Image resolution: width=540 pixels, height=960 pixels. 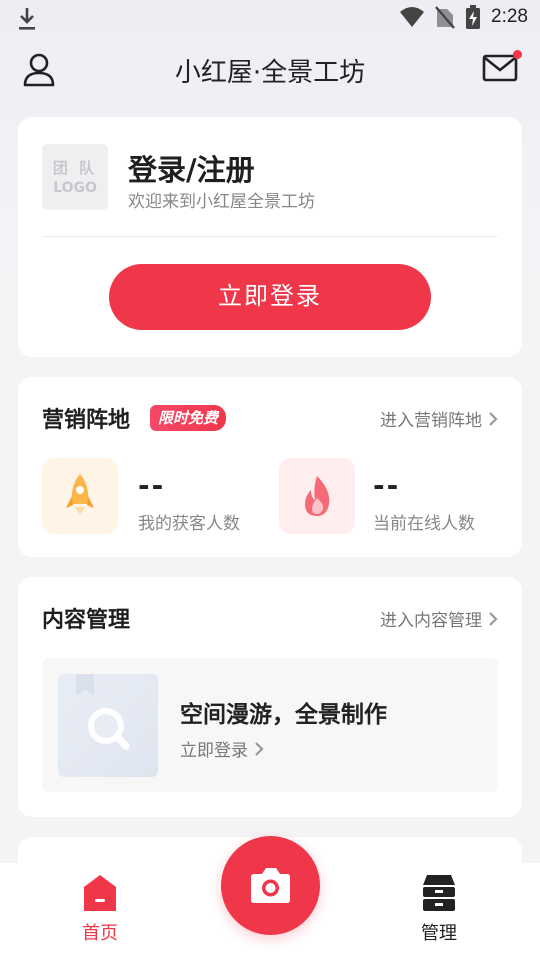 What do you see at coordinates (431, 621) in the screenshot?
I see `enter-content-label: 进入内容管理` at bounding box center [431, 621].